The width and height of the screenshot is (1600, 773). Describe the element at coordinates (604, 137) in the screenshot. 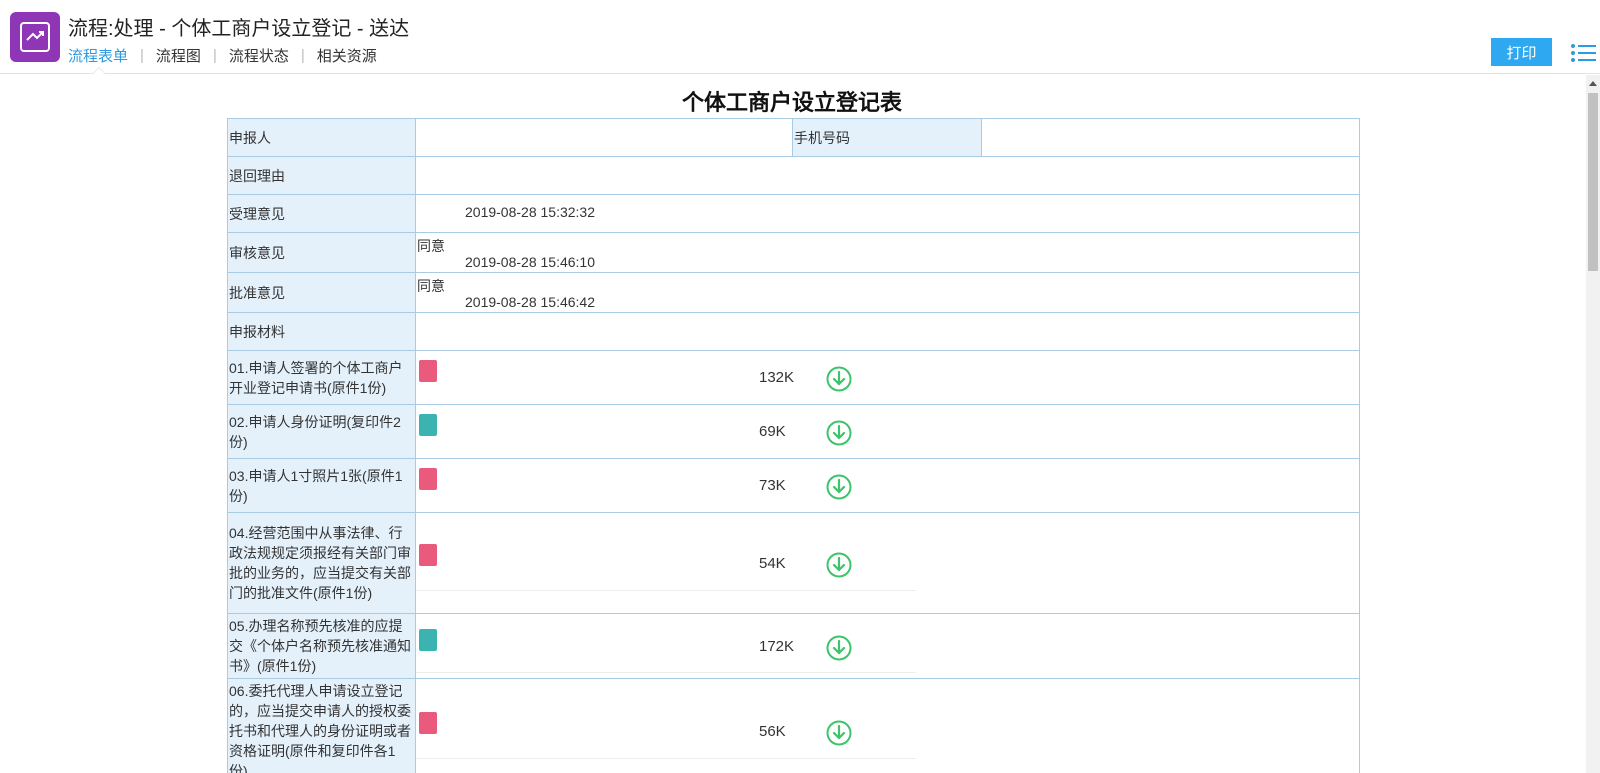

I see `applicant-value` at that location.